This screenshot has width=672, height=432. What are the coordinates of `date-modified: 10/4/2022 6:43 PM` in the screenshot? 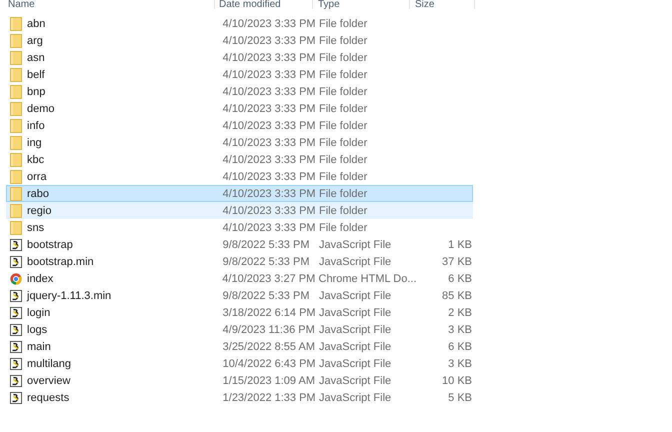 It's located at (269, 364).